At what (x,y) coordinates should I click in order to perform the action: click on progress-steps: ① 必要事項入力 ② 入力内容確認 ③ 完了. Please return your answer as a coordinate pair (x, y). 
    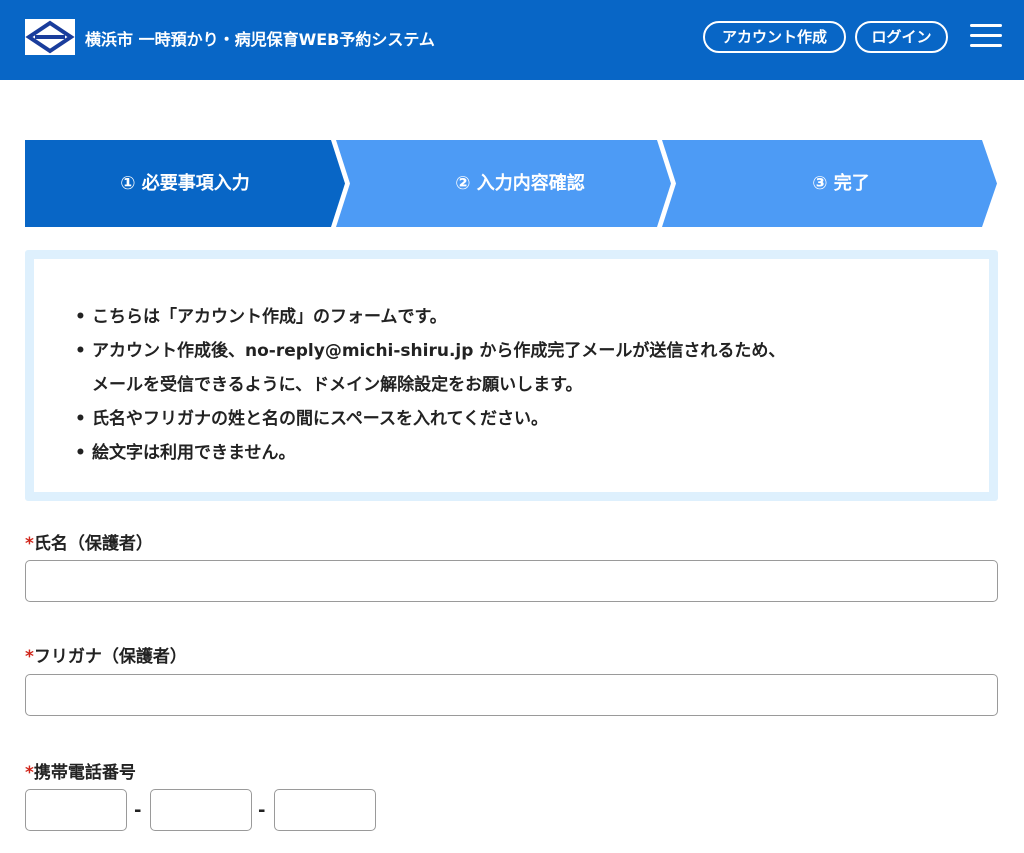
    Looking at the image, I should click on (511, 183).